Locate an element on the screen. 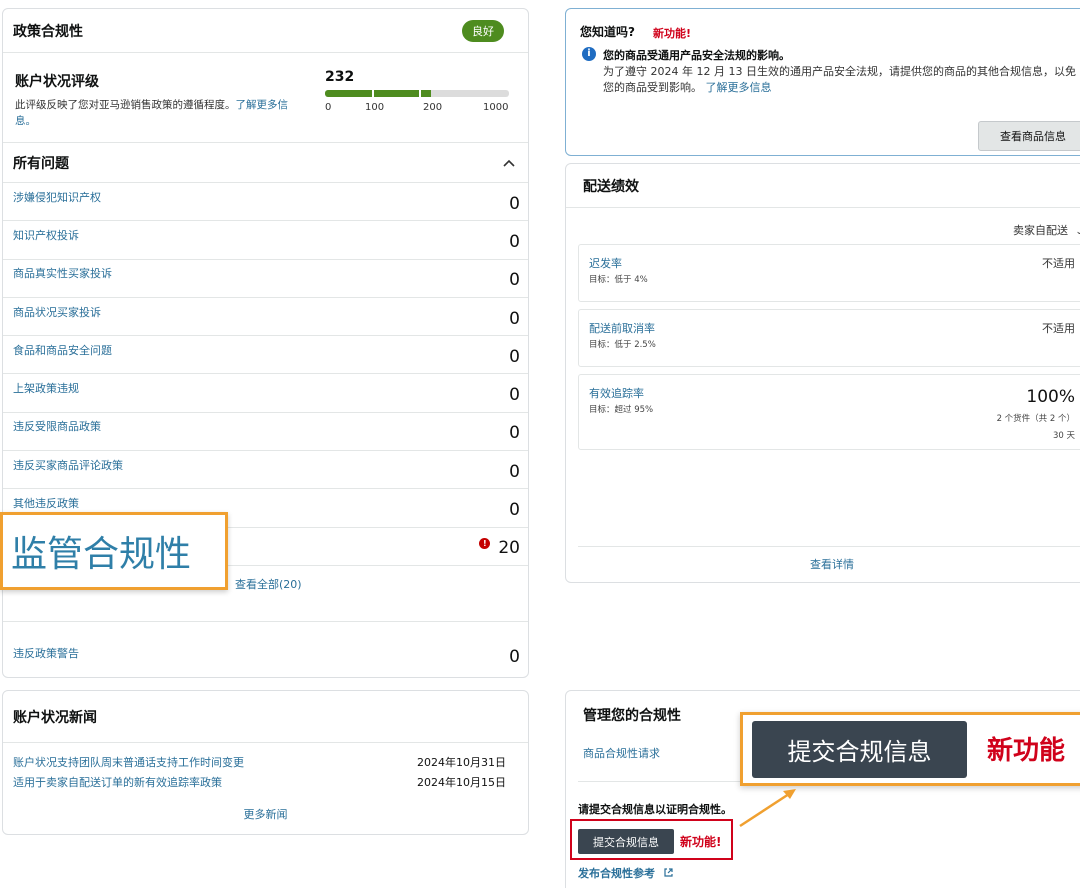 This screenshot has width=1080, height=888. issue-row: 上架政策违规 0 is located at coordinates (265, 393).